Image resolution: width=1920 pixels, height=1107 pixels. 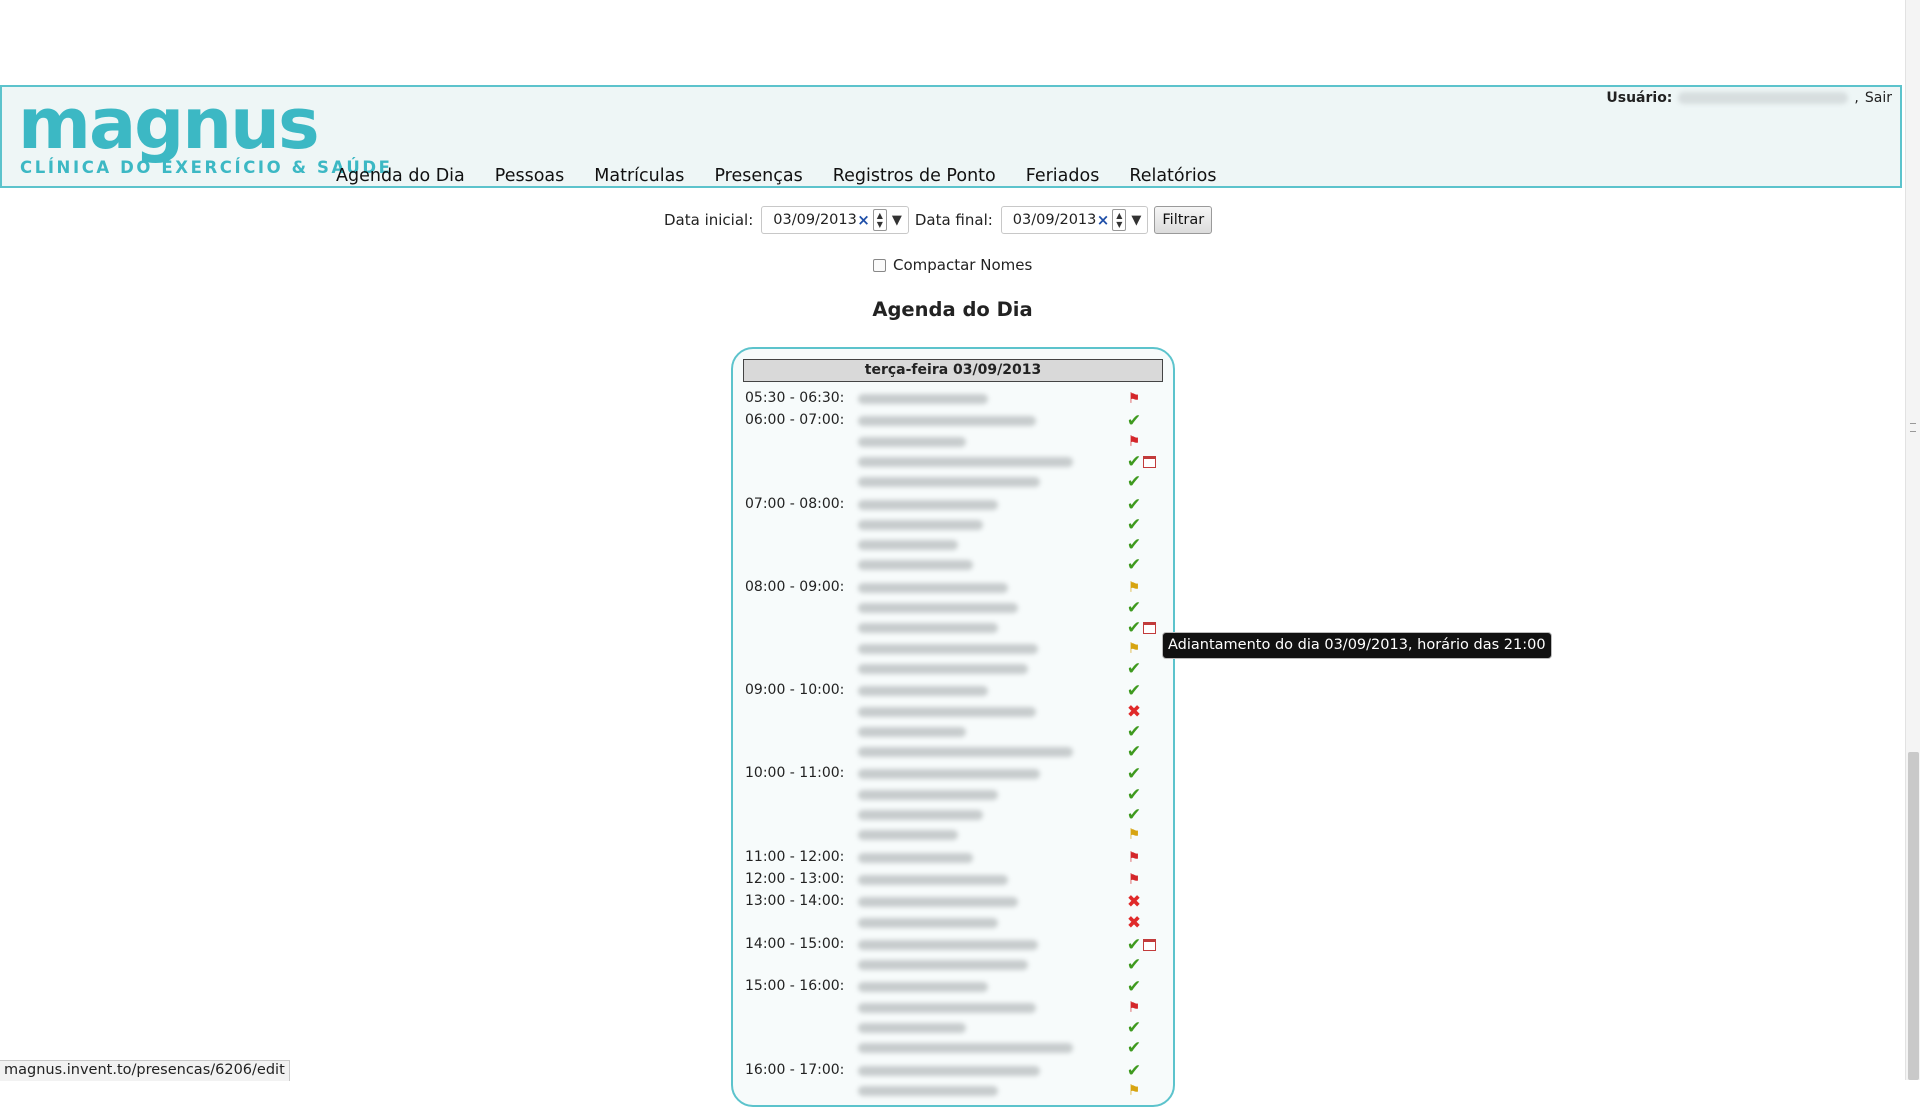 What do you see at coordinates (1063, 176) in the screenshot?
I see `nav-feriados: Feriados` at bounding box center [1063, 176].